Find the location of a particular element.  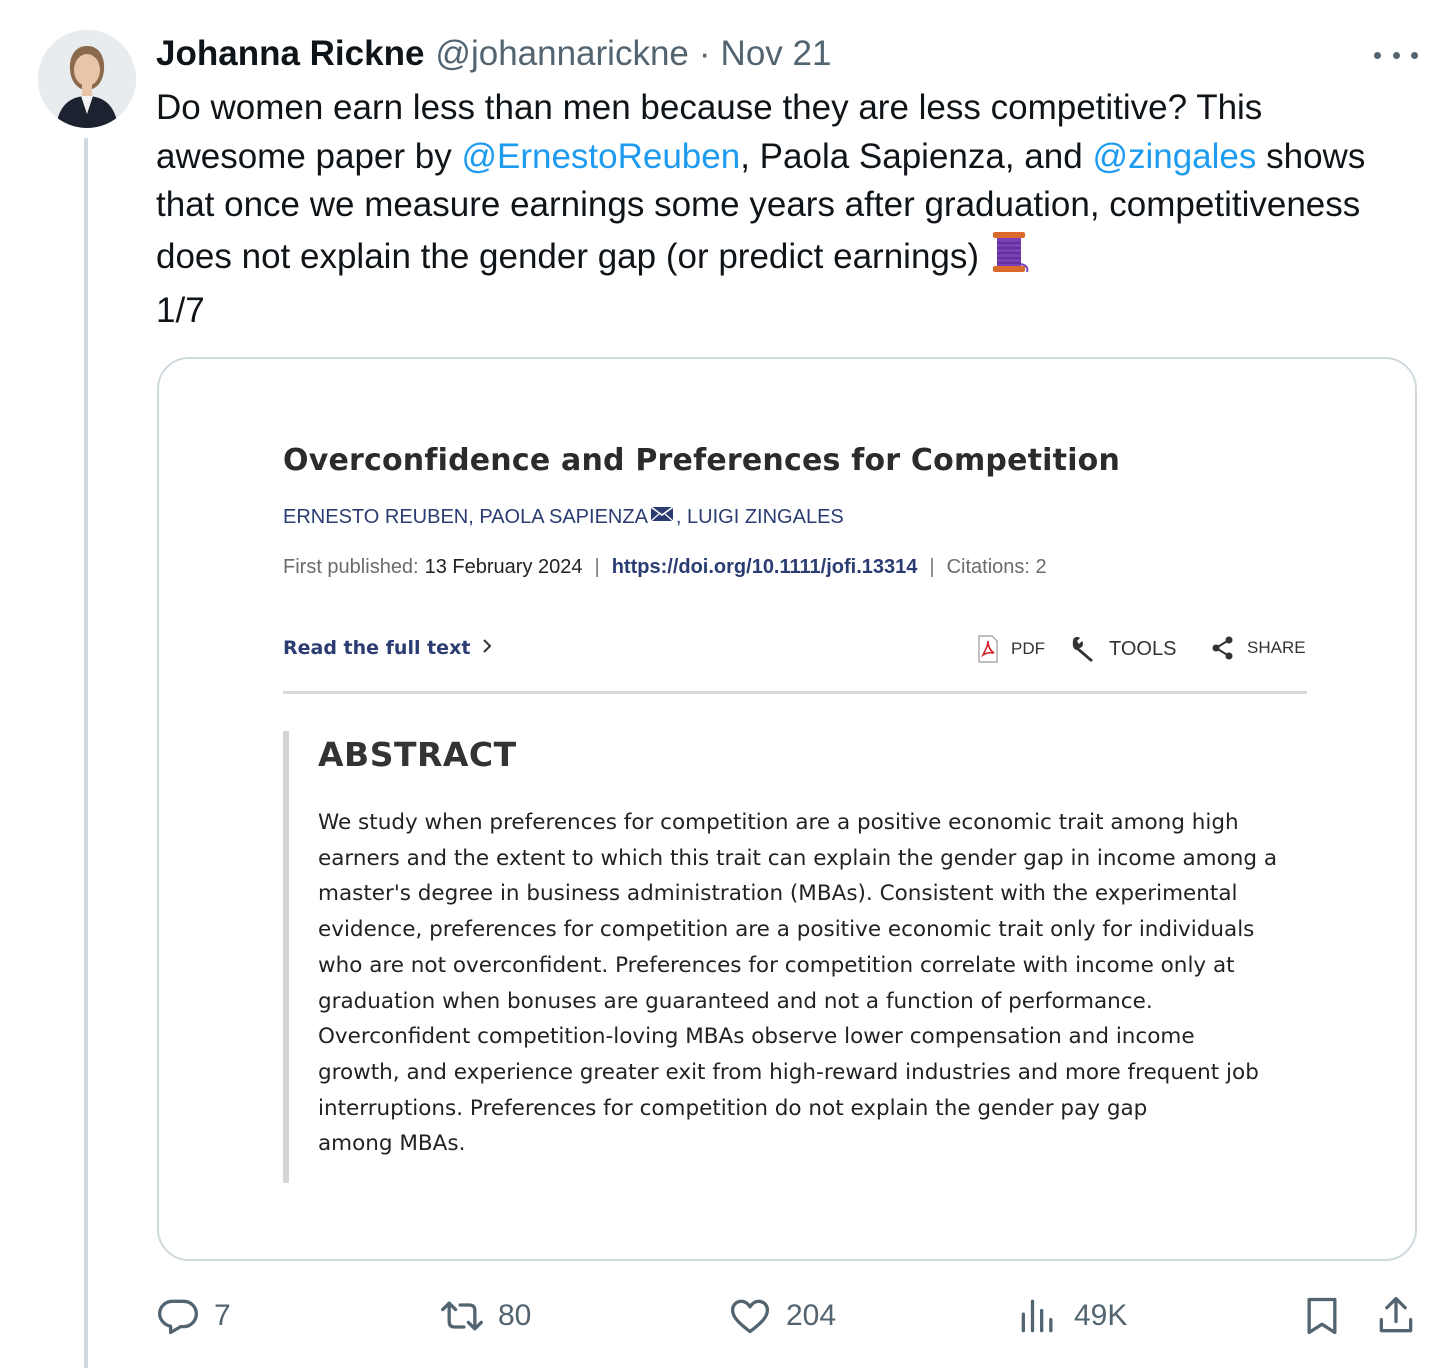

reply-button: 7 is located at coordinates (193, 1316).